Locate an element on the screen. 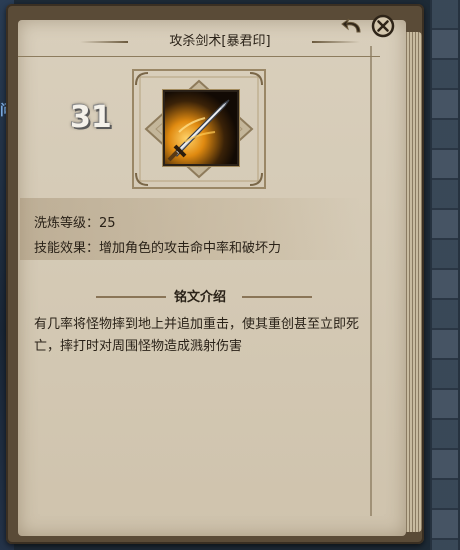 Image resolution: width=460 pixels, height=550 pixels. refine-level-text: 洗炼等级：25 is located at coordinates (75, 223).